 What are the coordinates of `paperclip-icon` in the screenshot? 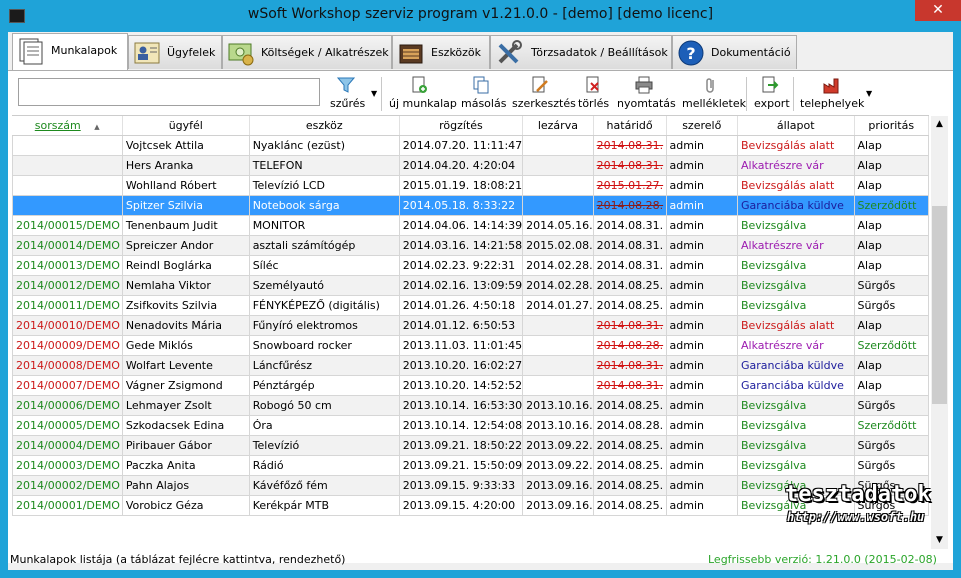 It's located at (710, 85).